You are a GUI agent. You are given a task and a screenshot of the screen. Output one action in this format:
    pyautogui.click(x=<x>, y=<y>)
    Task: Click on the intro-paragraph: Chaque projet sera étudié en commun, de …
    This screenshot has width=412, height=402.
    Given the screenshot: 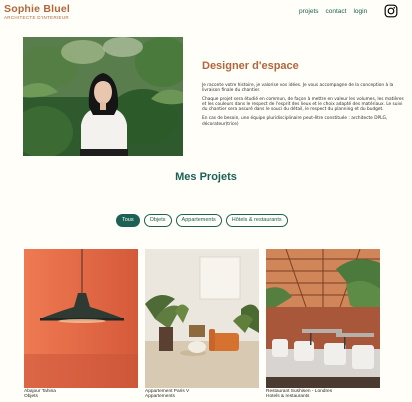 What is the action you would take?
    pyautogui.click(x=303, y=105)
    